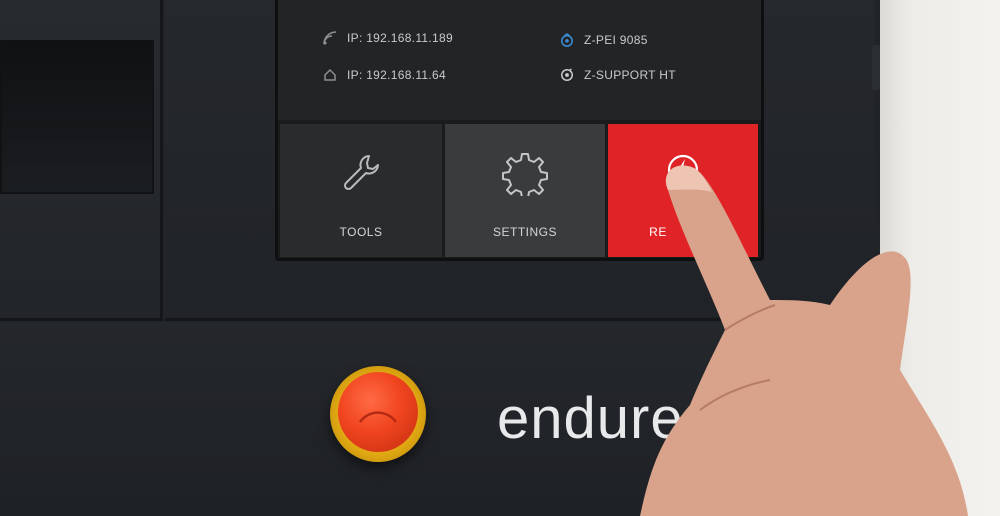  What do you see at coordinates (936, 258) in the screenshot?
I see `background-wall` at bounding box center [936, 258].